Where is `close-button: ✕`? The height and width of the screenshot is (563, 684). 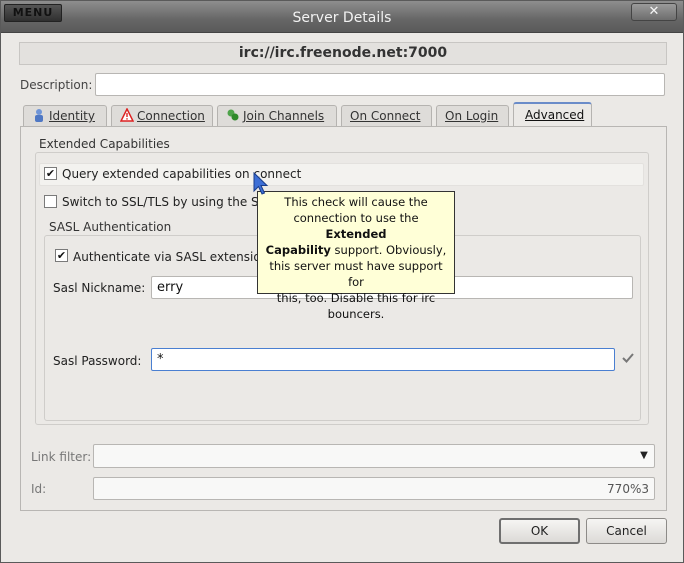
close-button: ✕ is located at coordinates (654, 12).